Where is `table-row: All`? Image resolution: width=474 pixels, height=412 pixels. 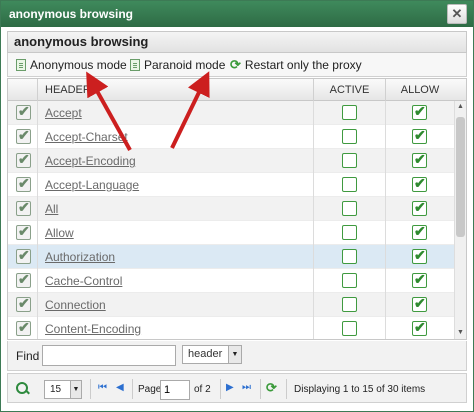
table-row: All is located at coordinates (231, 209).